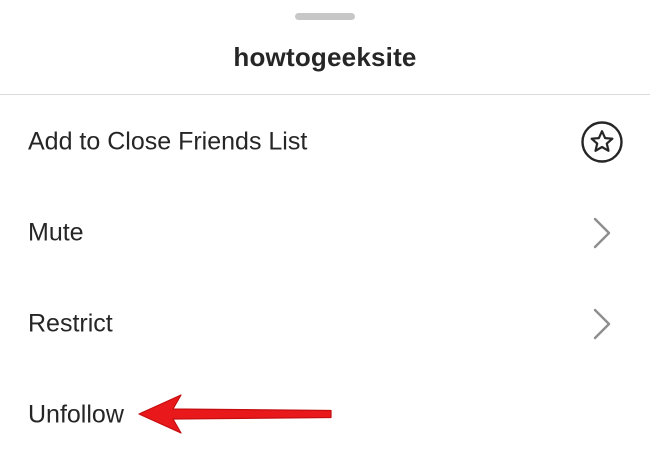 The height and width of the screenshot is (467, 650). Describe the element at coordinates (70, 323) in the screenshot. I see `restrict-label: Restrict` at that location.